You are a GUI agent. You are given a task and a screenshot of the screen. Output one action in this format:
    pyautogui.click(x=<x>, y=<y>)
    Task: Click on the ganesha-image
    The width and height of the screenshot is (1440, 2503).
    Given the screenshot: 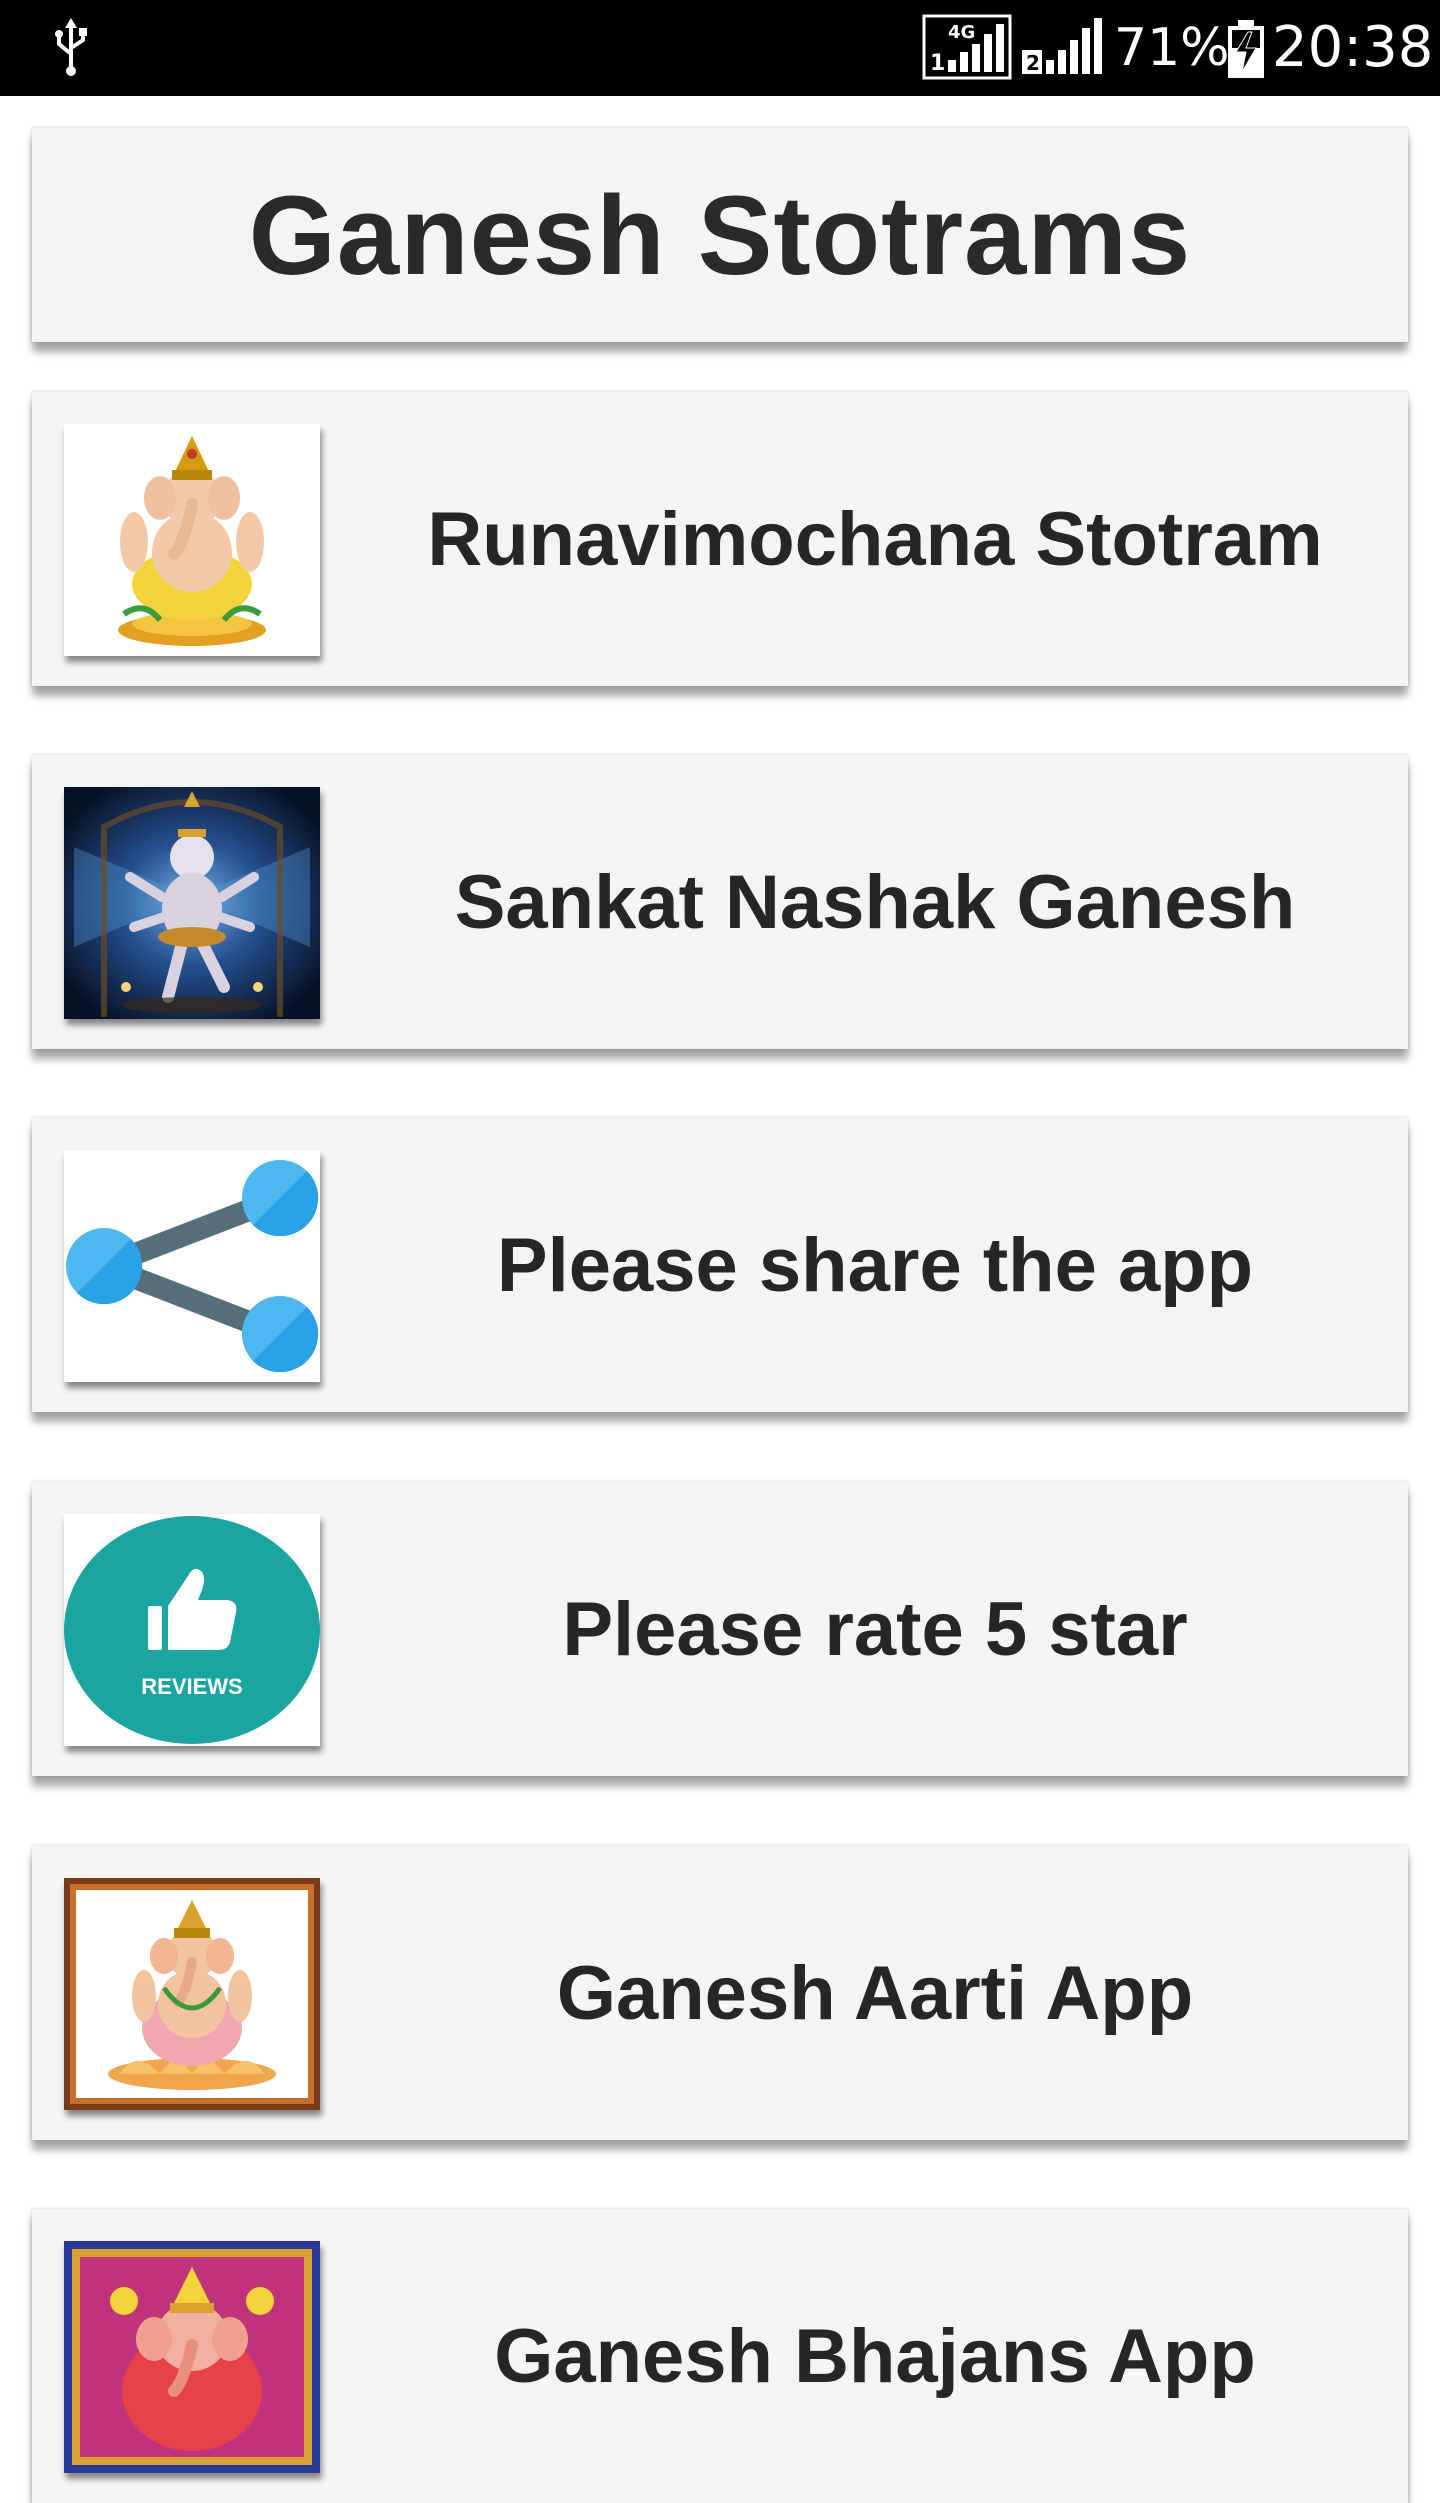 What is the action you would take?
    pyautogui.click(x=192, y=540)
    